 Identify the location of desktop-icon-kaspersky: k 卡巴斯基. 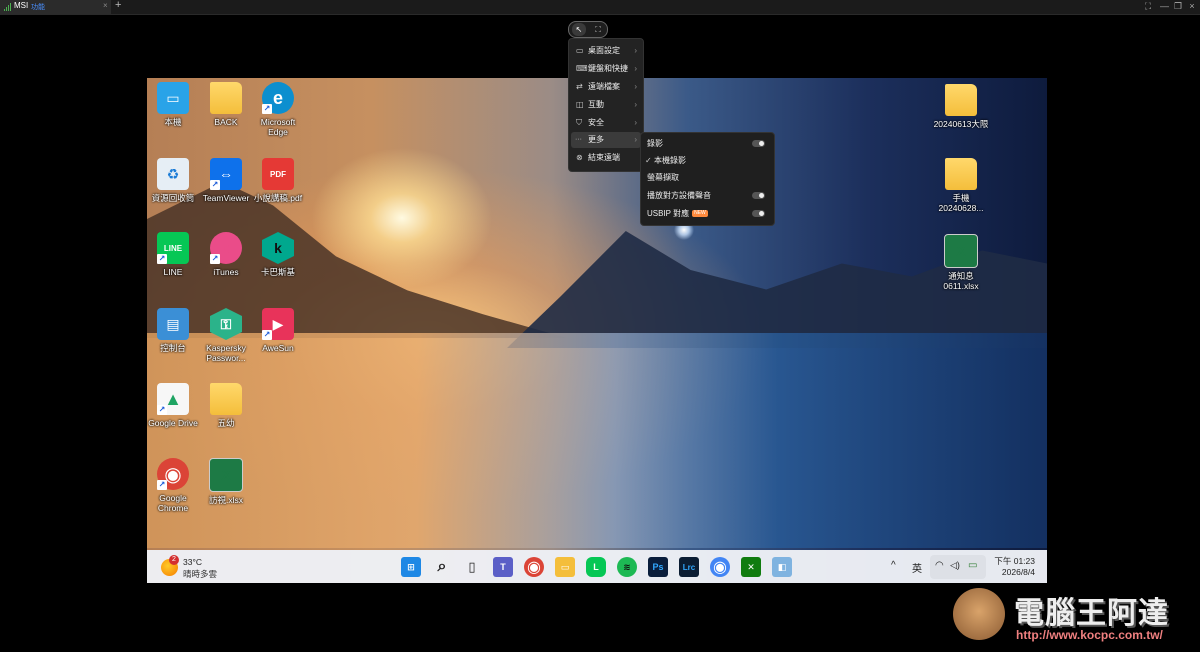
(278, 254).